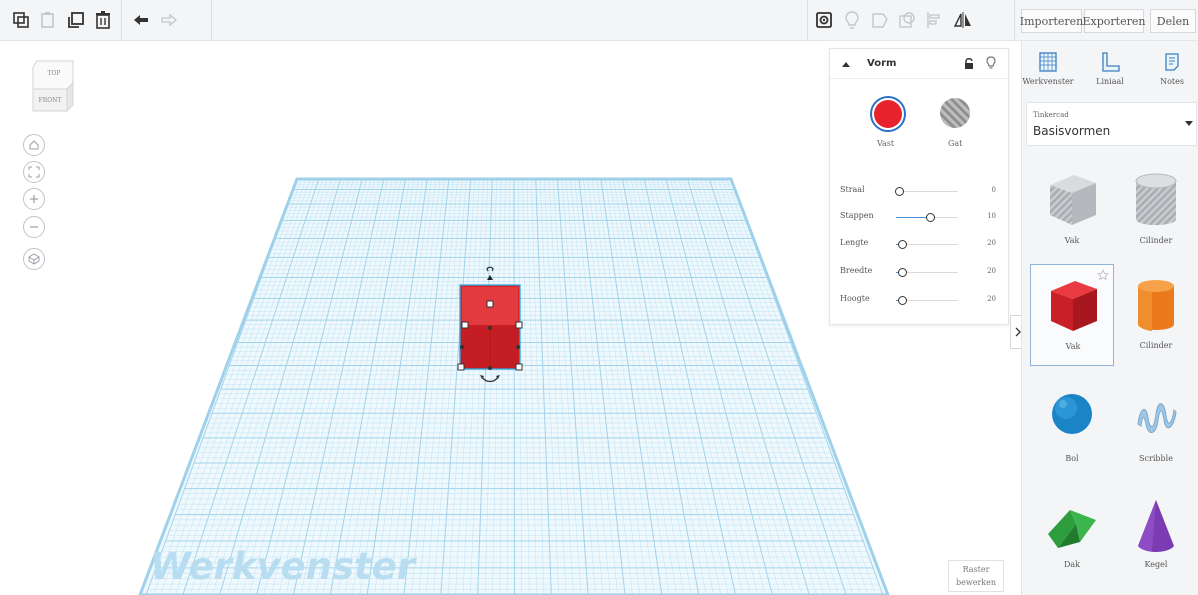  I want to click on cone-icon, so click(1156, 526).